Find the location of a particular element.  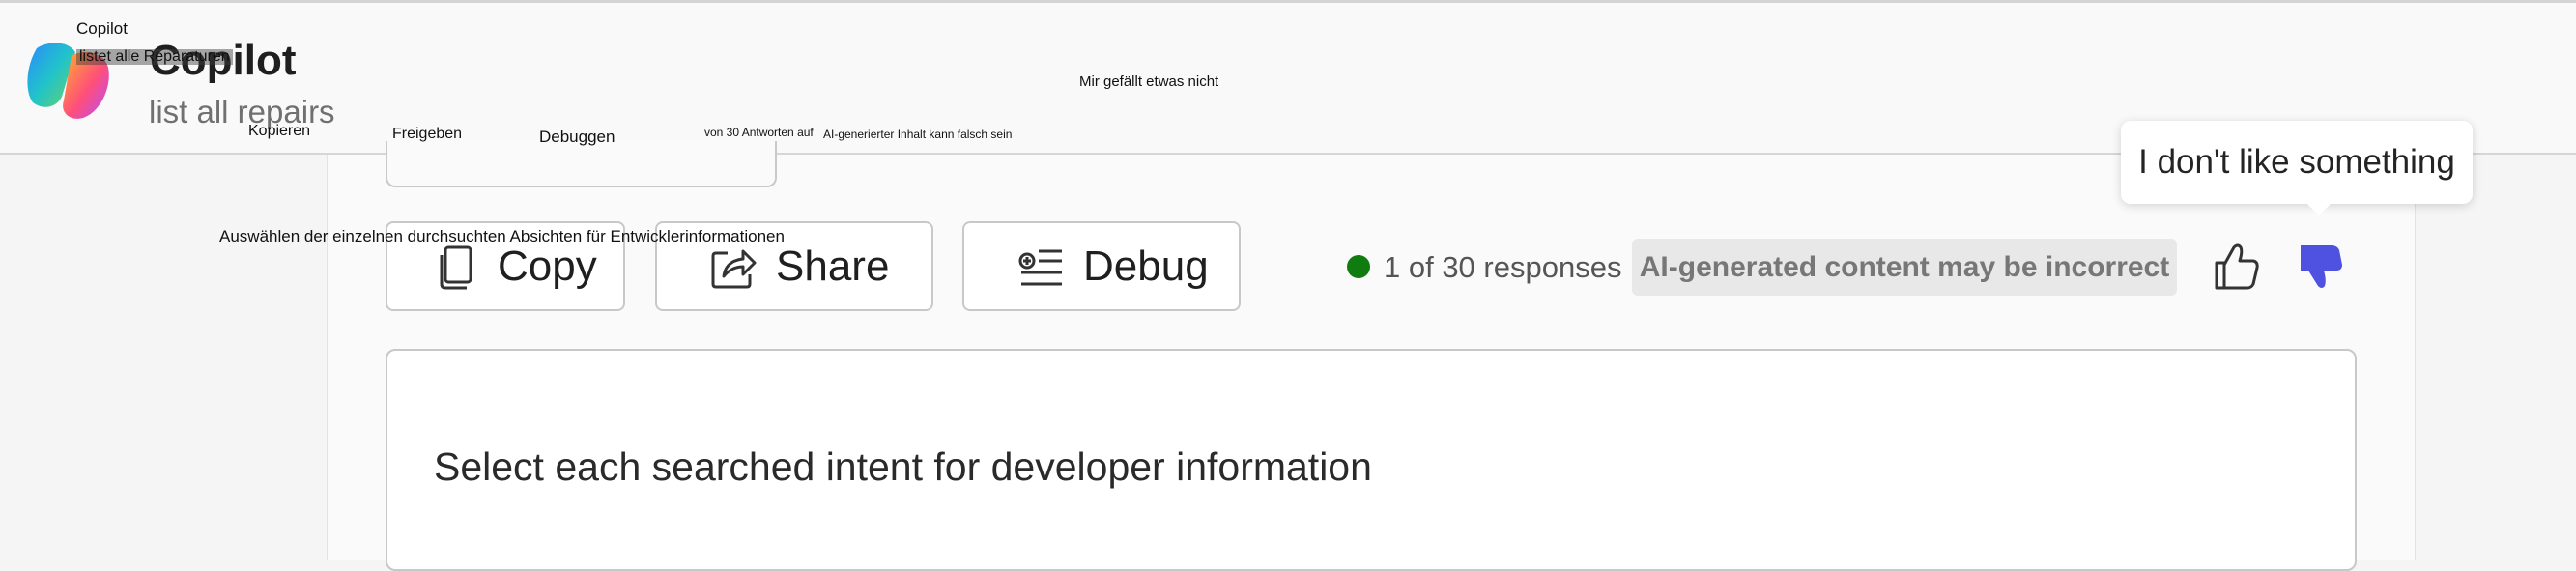

overlay-count: von 30 Antworten auf is located at coordinates (759, 132).